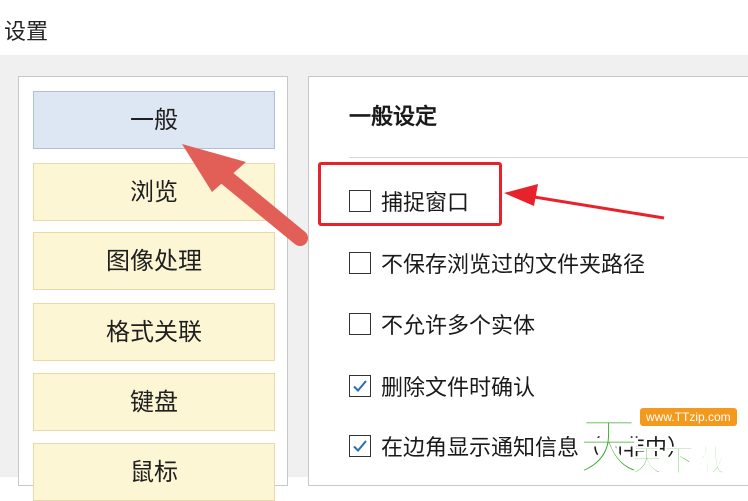 This screenshot has width=748, height=501. Describe the element at coordinates (245, 195) in the screenshot. I see `big-arrow-icon` at that location.